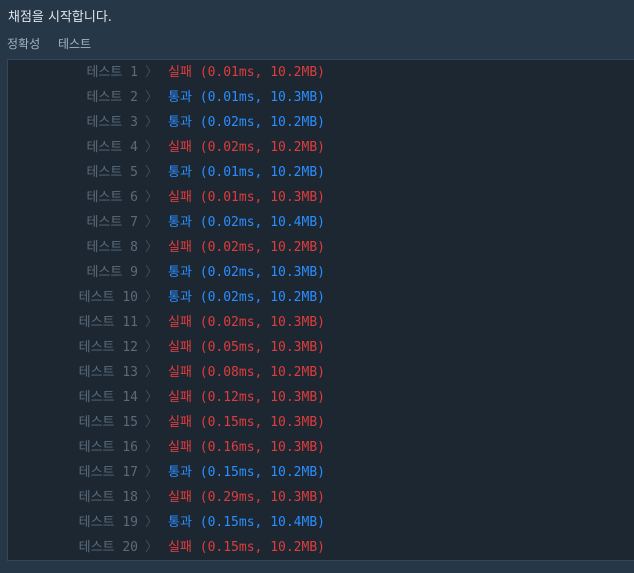 This screenshot has height=573, width=634. I want to click on test-label: 테스트 15, so click(108, 422).